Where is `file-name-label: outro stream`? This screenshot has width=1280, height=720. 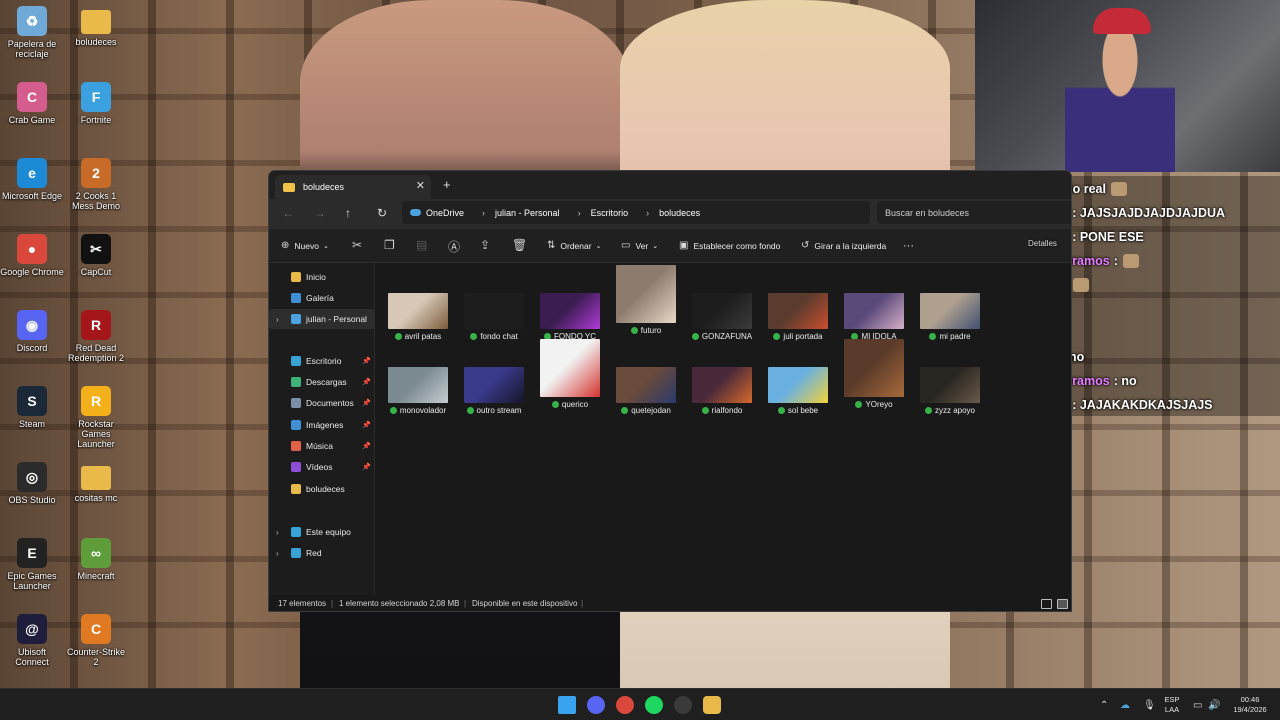
file-name-label: outro stream is located at coordinates (499, 410).